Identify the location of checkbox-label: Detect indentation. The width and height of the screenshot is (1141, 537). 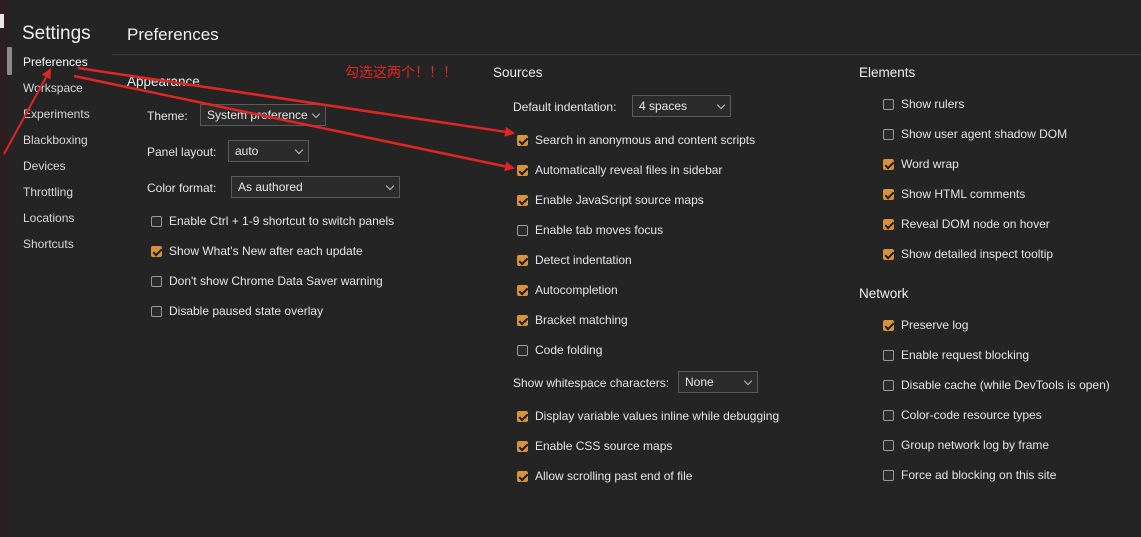
(583, 260).